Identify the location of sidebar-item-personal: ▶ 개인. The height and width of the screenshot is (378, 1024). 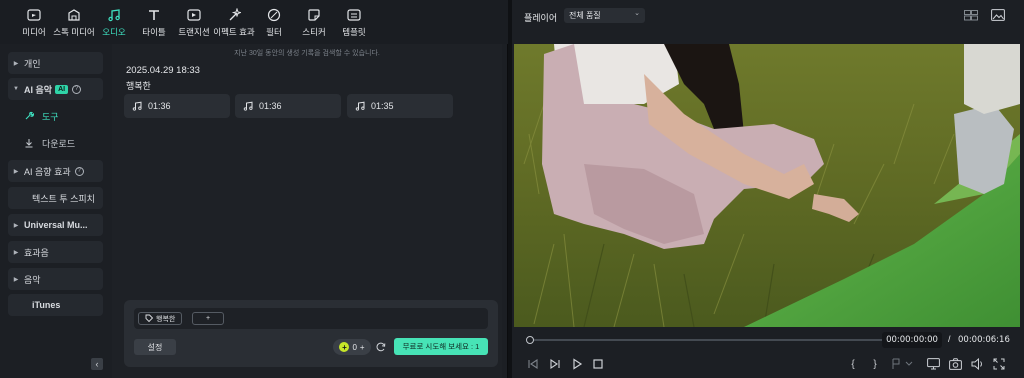
(55, 63).